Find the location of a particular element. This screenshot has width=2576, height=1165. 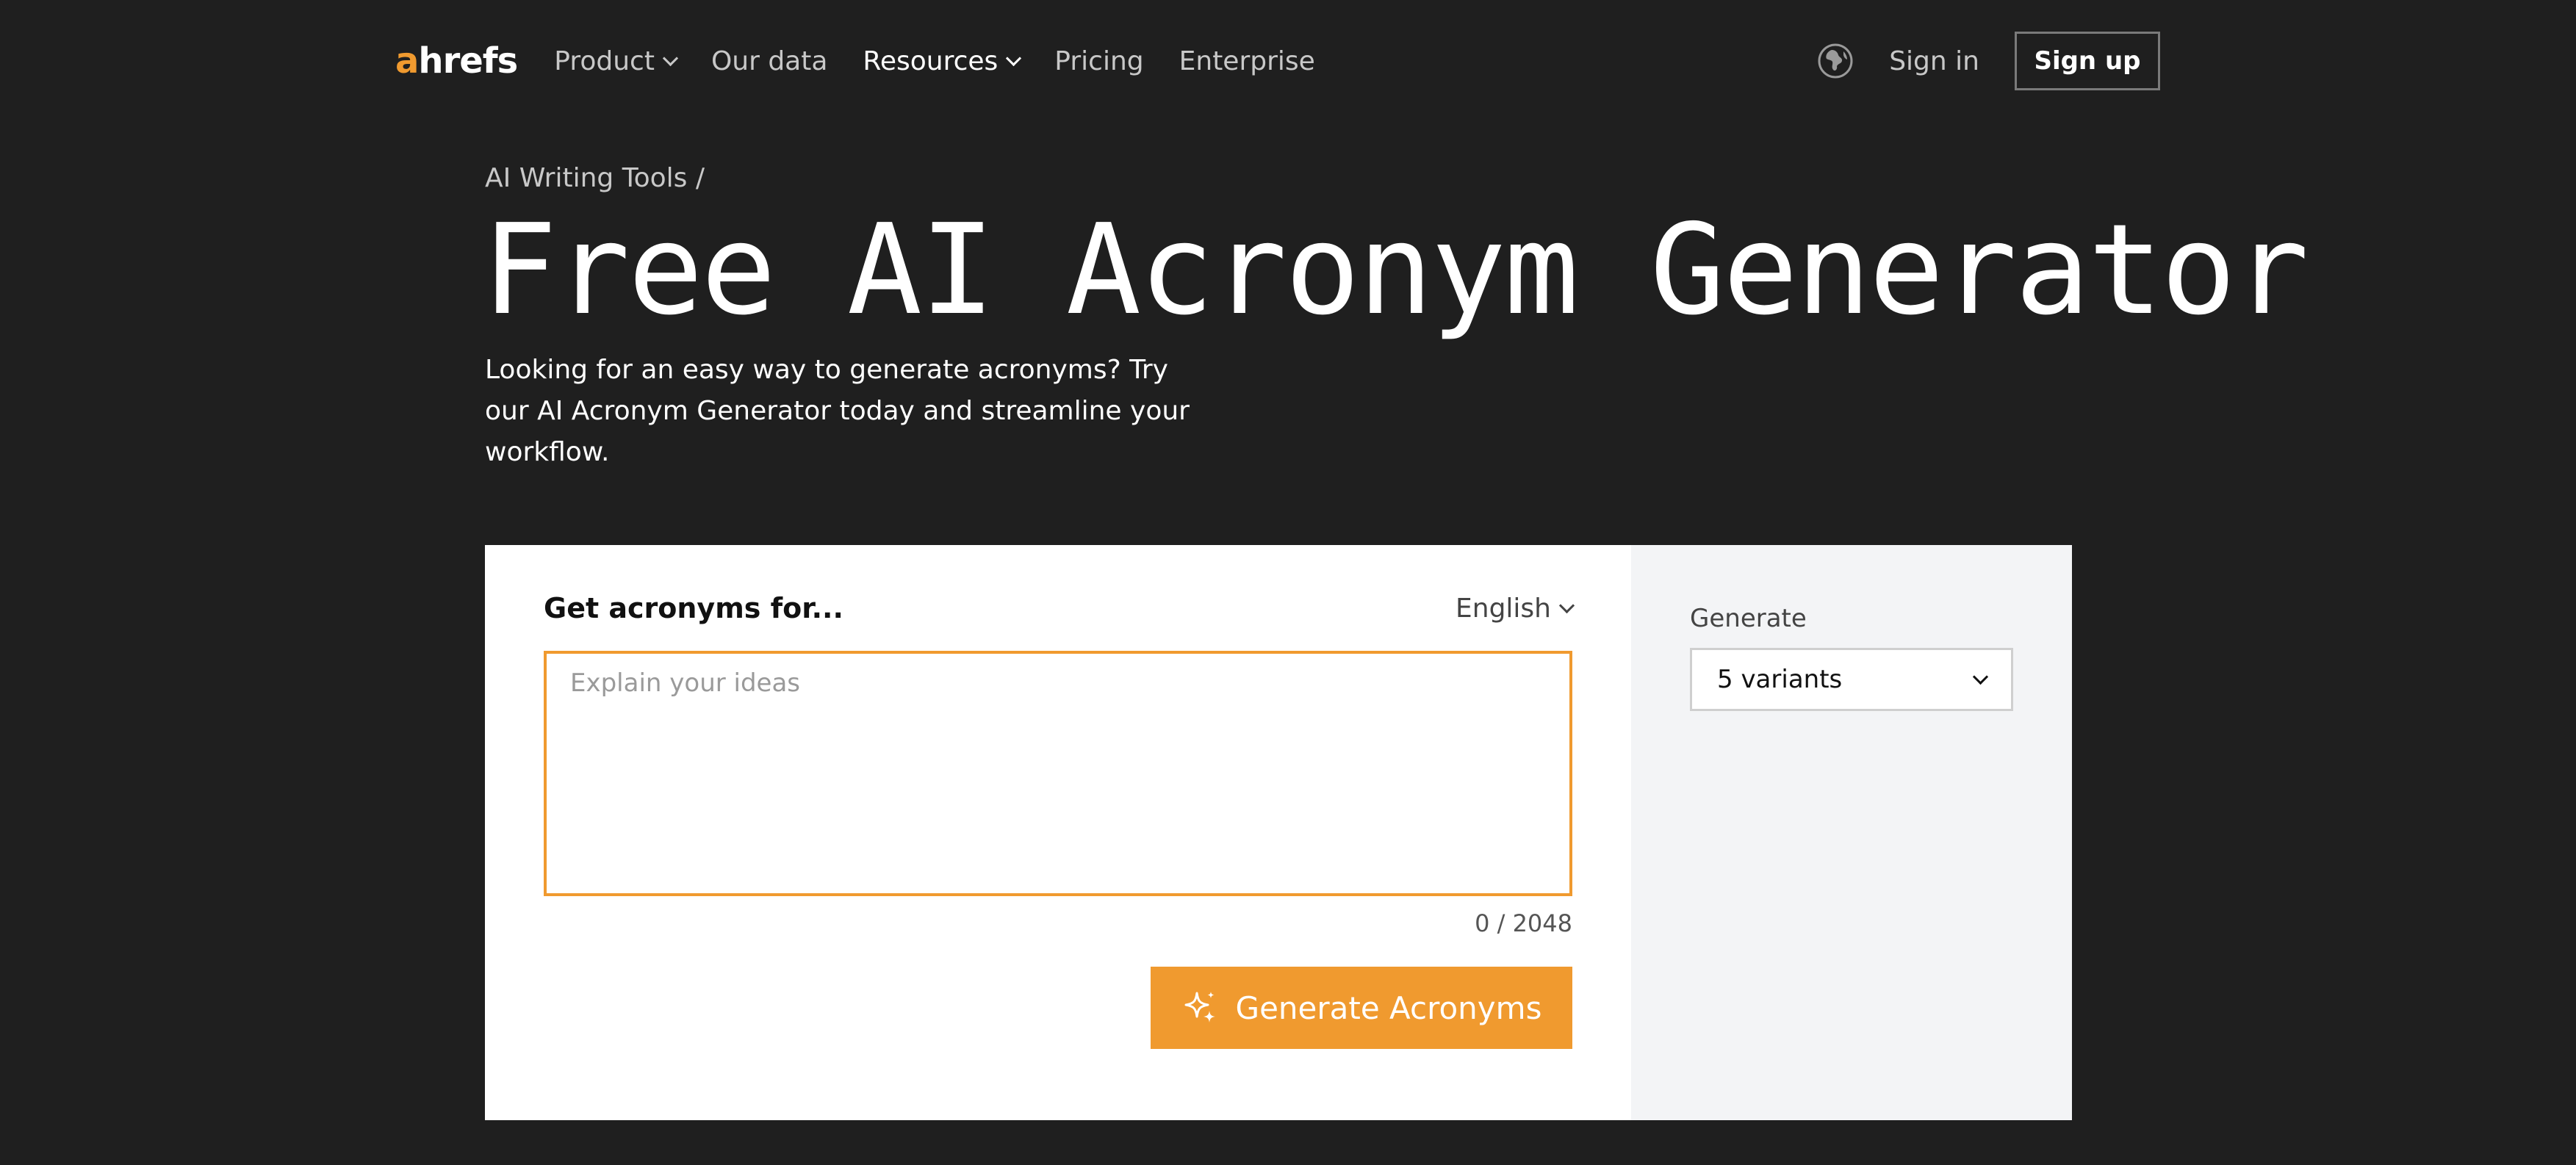

generate-button-label: Generate Acronyms is located at coordinates (1388, 1007).